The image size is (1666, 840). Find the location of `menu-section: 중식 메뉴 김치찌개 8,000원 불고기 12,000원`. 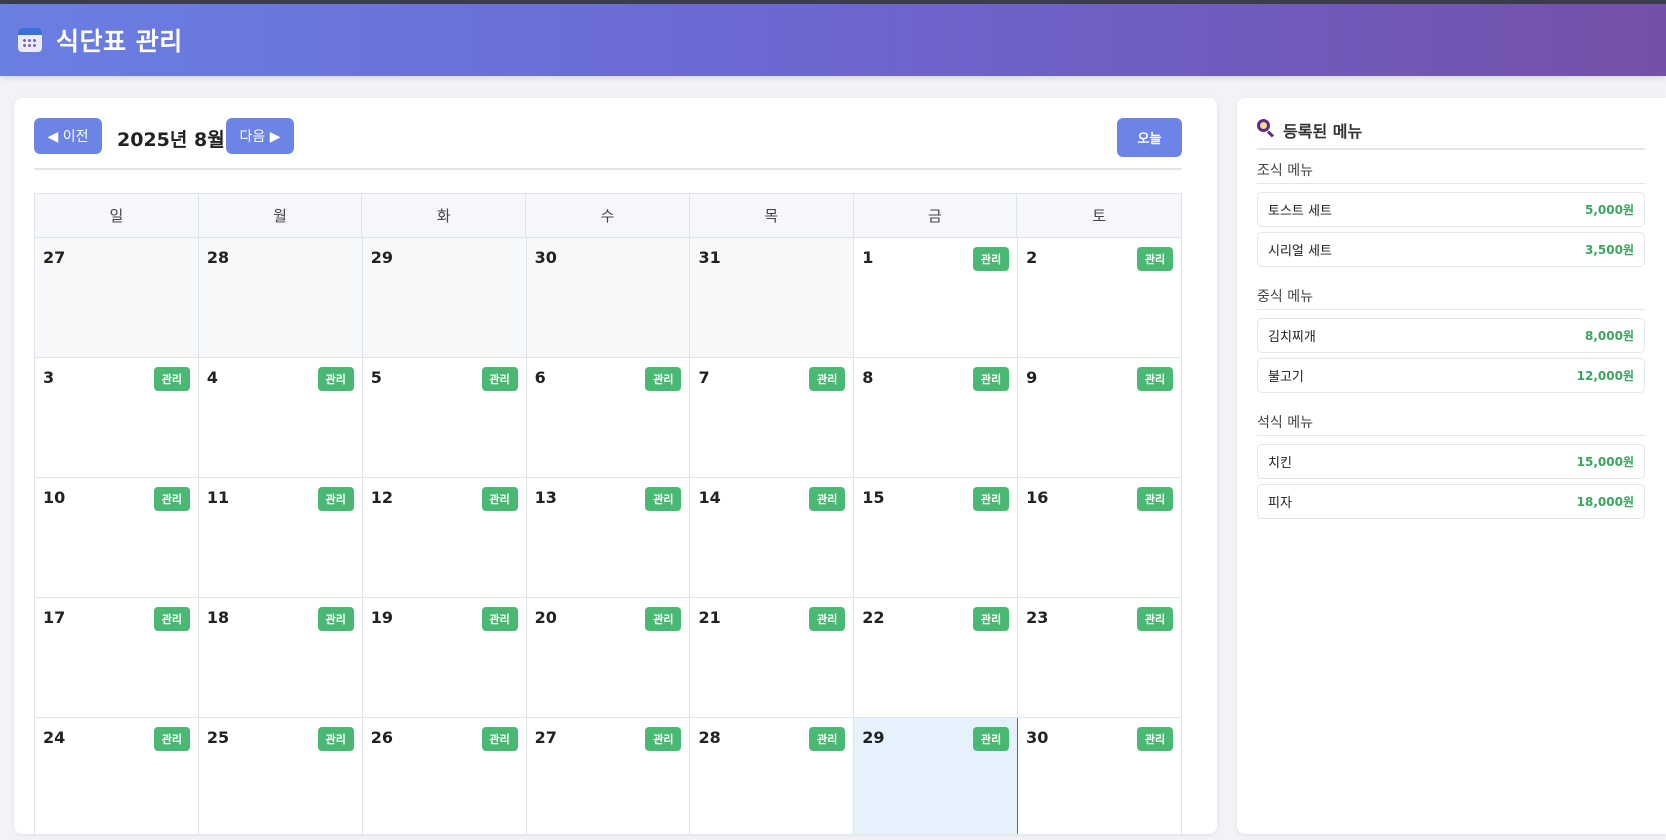

menu-section: 중식 메뉴 김치찌개 8,000원 불고기 12,000원 is located at coordinates (1451, 342).